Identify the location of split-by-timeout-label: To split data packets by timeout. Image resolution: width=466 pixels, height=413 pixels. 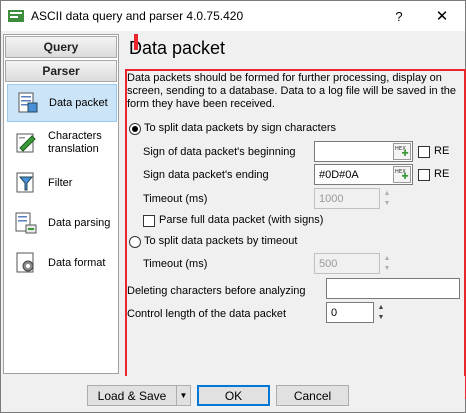
(221, 241).